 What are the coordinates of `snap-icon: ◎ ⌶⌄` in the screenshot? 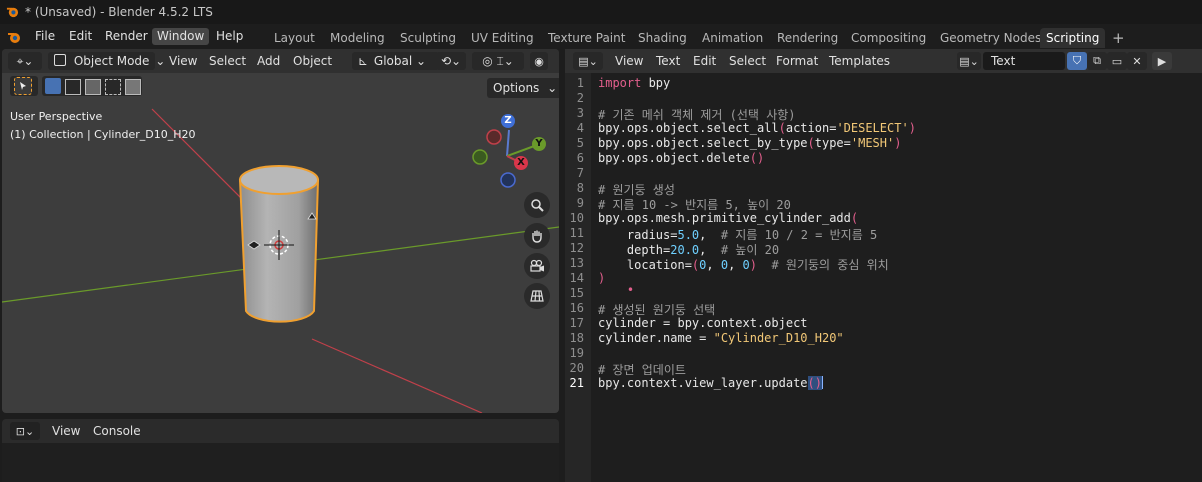 It's located at (498, 60).